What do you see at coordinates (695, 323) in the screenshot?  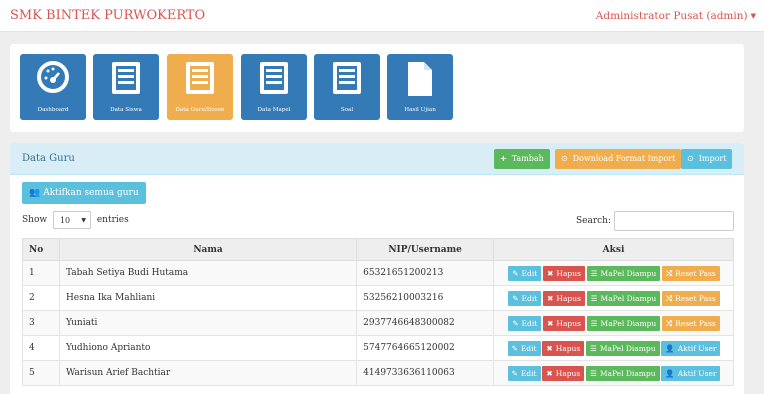 I see `reset-label: Reset Pass` at bounding box center [695, 323].